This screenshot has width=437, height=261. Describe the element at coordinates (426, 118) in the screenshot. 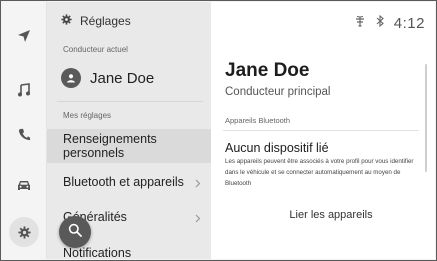

I see `scrollbar` at that location.